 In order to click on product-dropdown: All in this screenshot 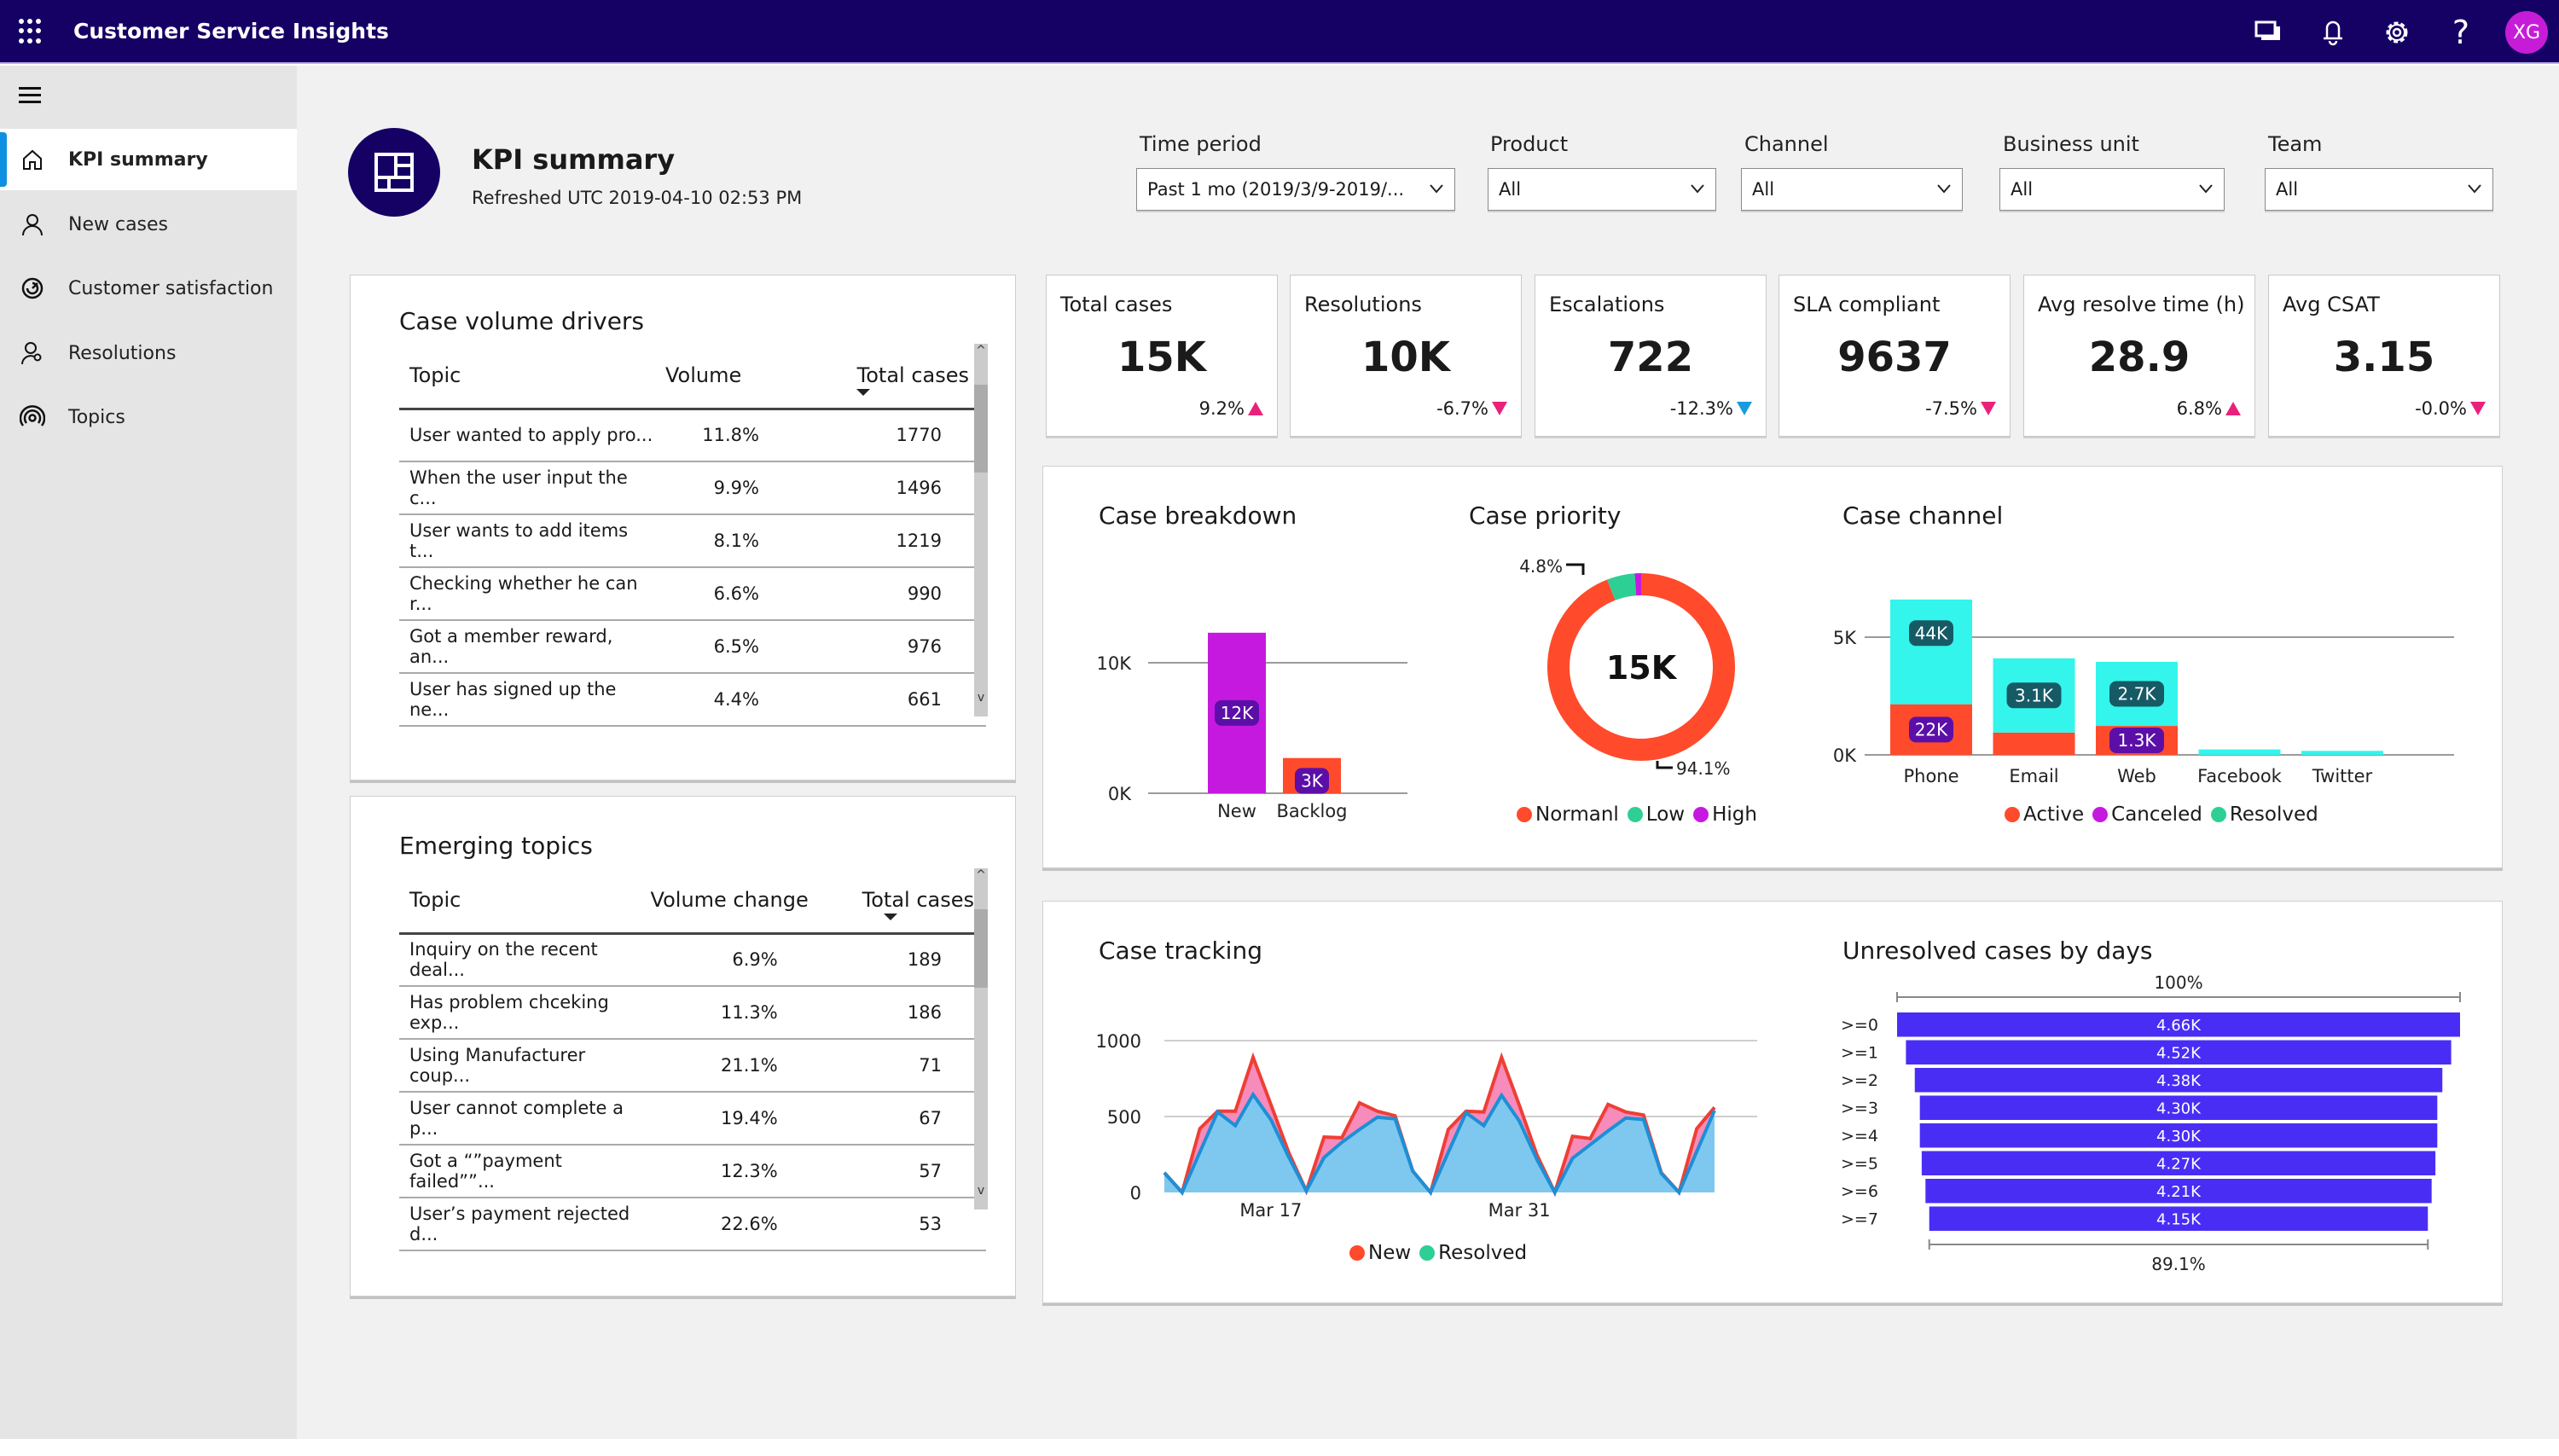, I will do `click(1602, 189)`.